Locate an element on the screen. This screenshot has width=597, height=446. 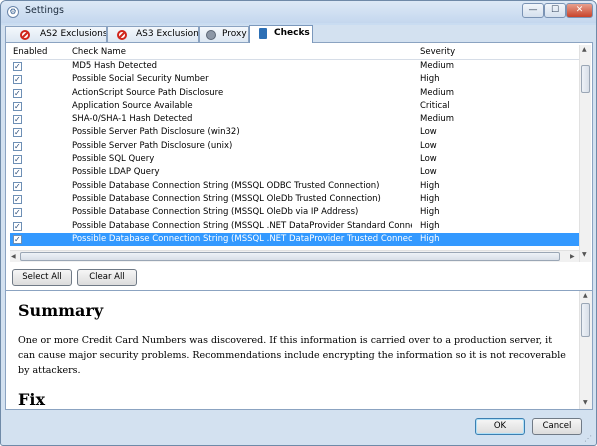
table-row: MD5 Hash Detected Medium is located at coordinates (295, 66).